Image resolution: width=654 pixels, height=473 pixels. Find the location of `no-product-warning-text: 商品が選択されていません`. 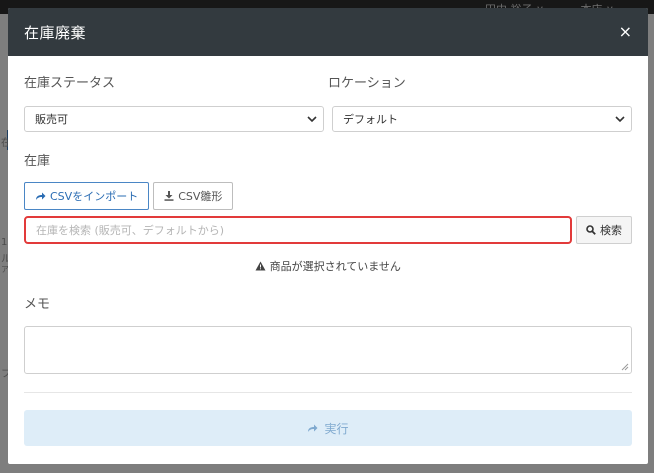

no-product-warning-text: 商品が選択されていません is located at coordinates (335, 266).